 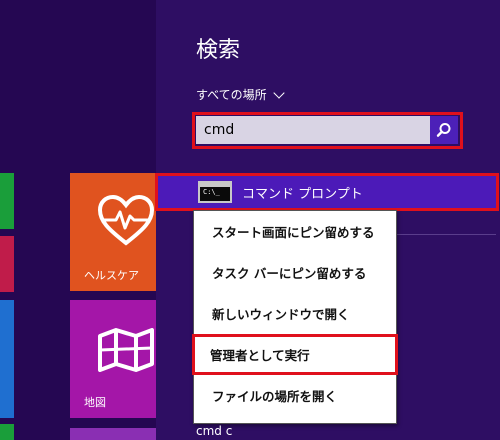 I want to click on menu-item-open-file-location: ファイルの場所を開く, so click(x=295, y=395).